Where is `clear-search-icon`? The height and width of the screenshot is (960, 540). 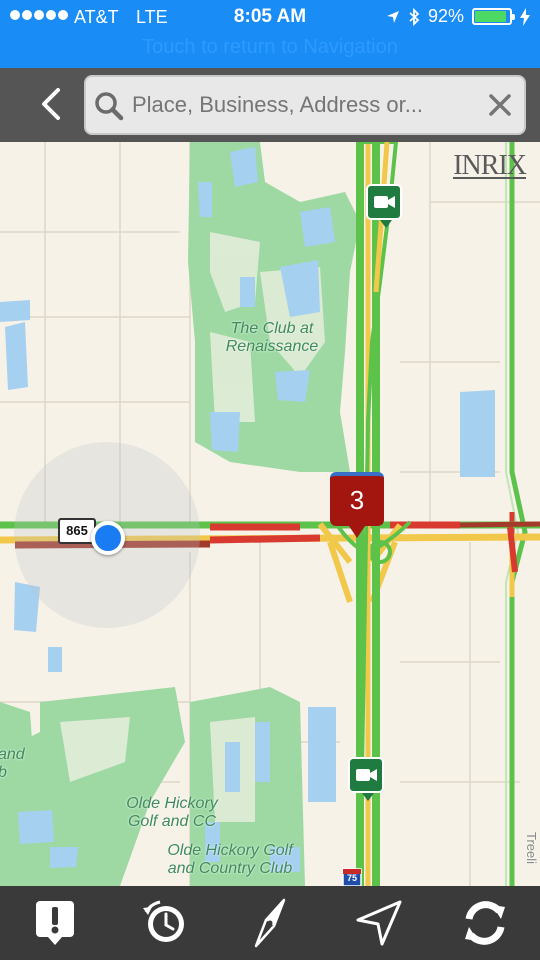
clear-search-icon is located at coordinates (500, 105).